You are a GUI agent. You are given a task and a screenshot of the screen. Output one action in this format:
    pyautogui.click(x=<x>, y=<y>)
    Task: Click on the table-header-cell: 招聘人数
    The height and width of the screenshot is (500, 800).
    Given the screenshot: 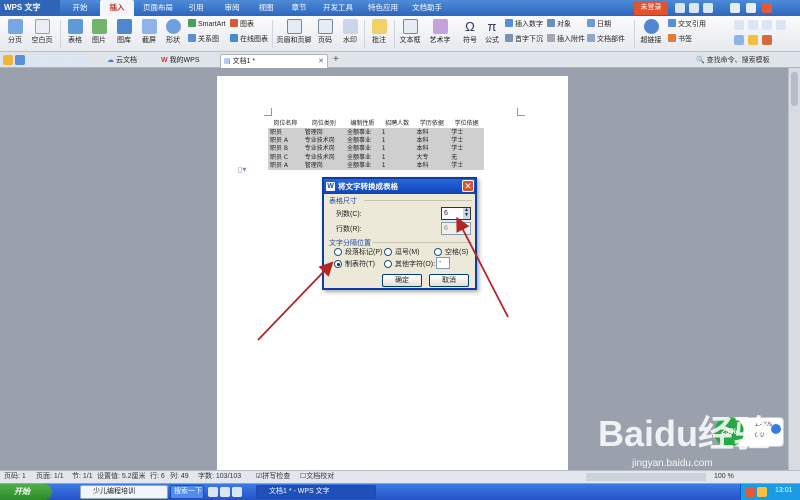 What is the action you would take?
    pyautogui.click(x=397, y=124)
    